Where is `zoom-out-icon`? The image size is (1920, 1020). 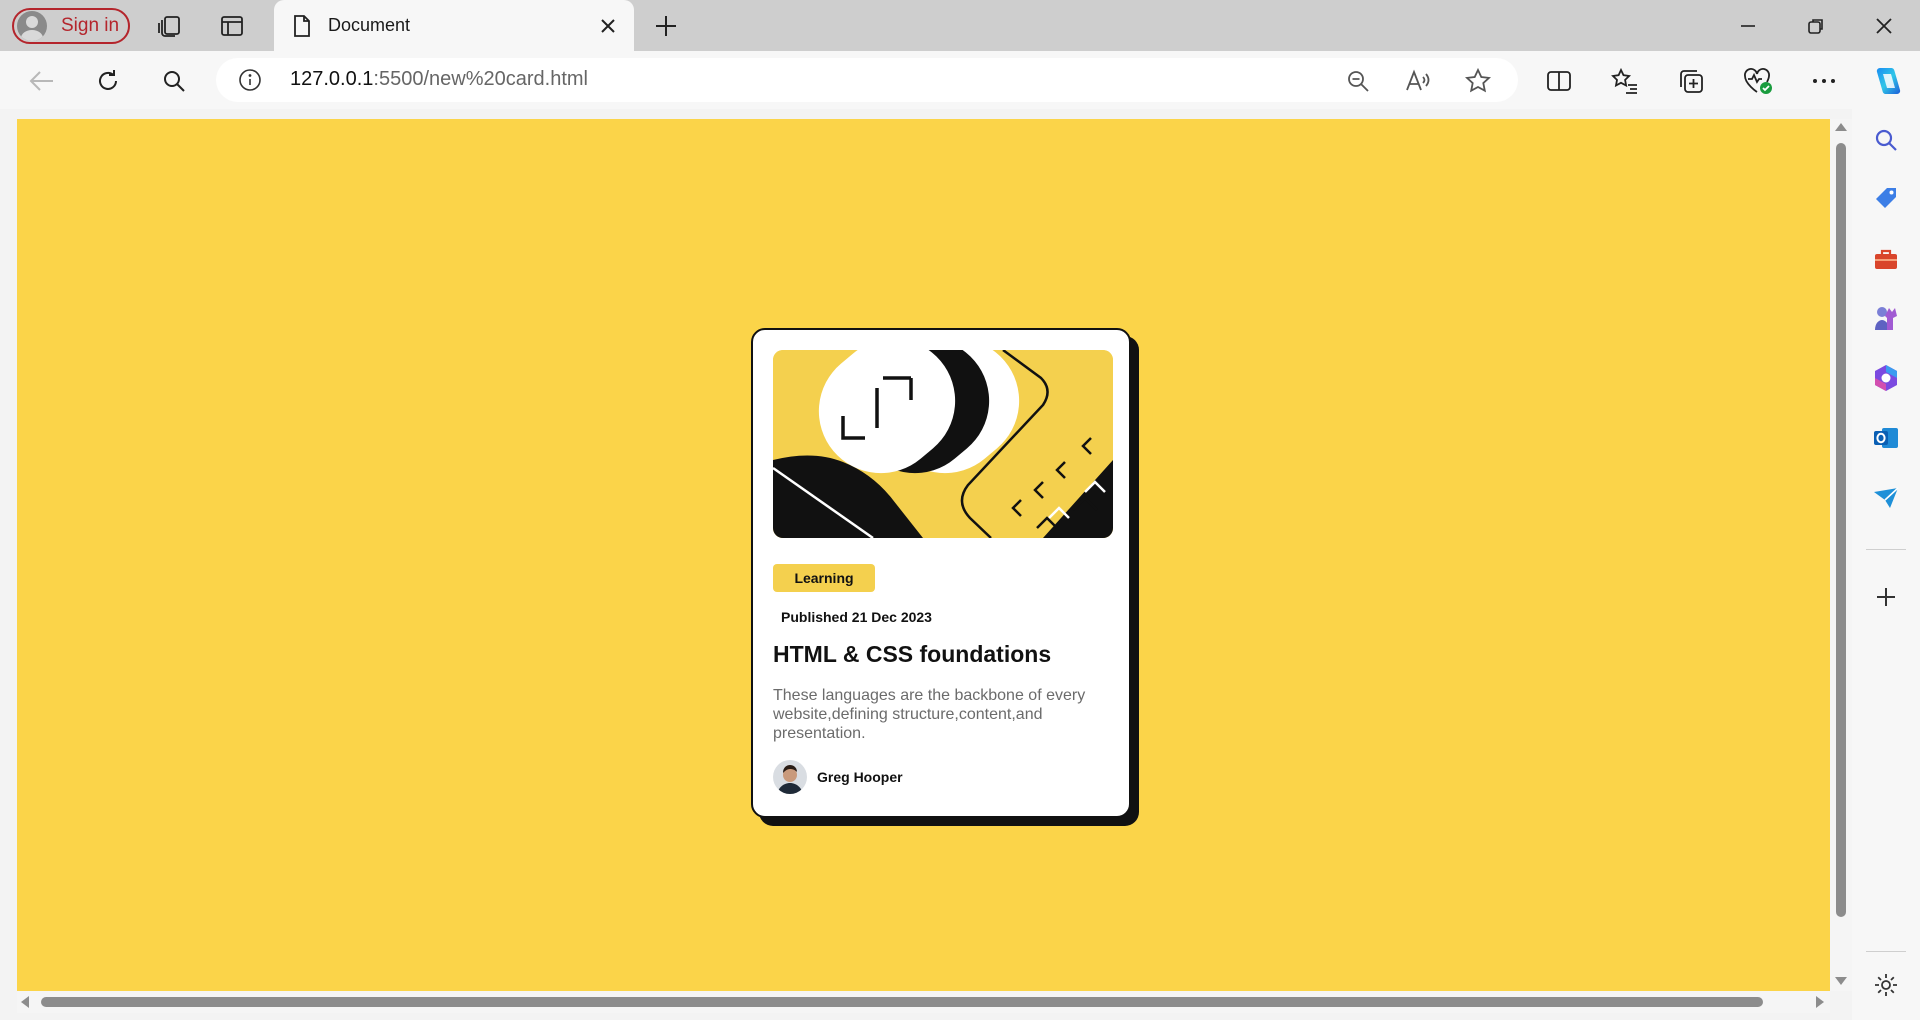 zoom-out-icon is located at coordinates (1358, 81).